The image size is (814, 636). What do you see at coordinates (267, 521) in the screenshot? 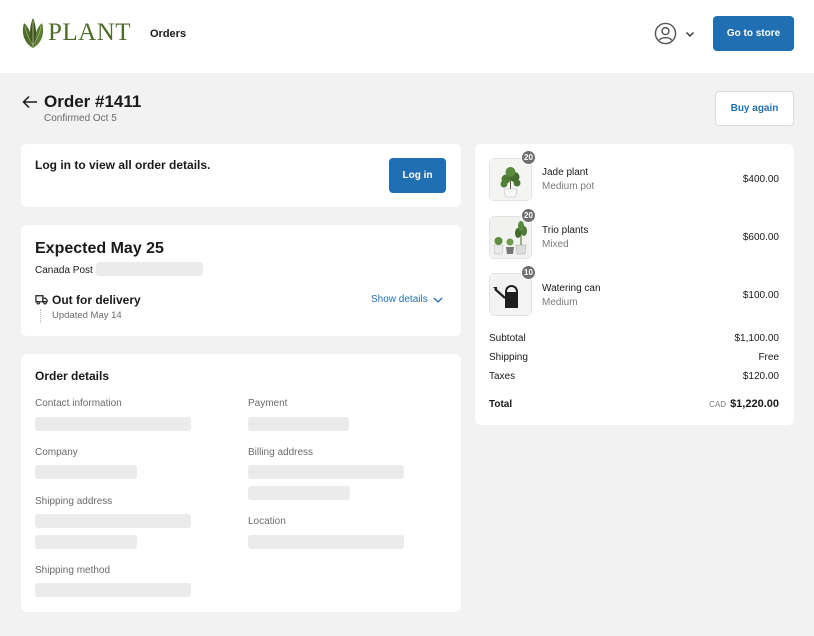
I see `location-label: Location` at bounding box center [267, 521].